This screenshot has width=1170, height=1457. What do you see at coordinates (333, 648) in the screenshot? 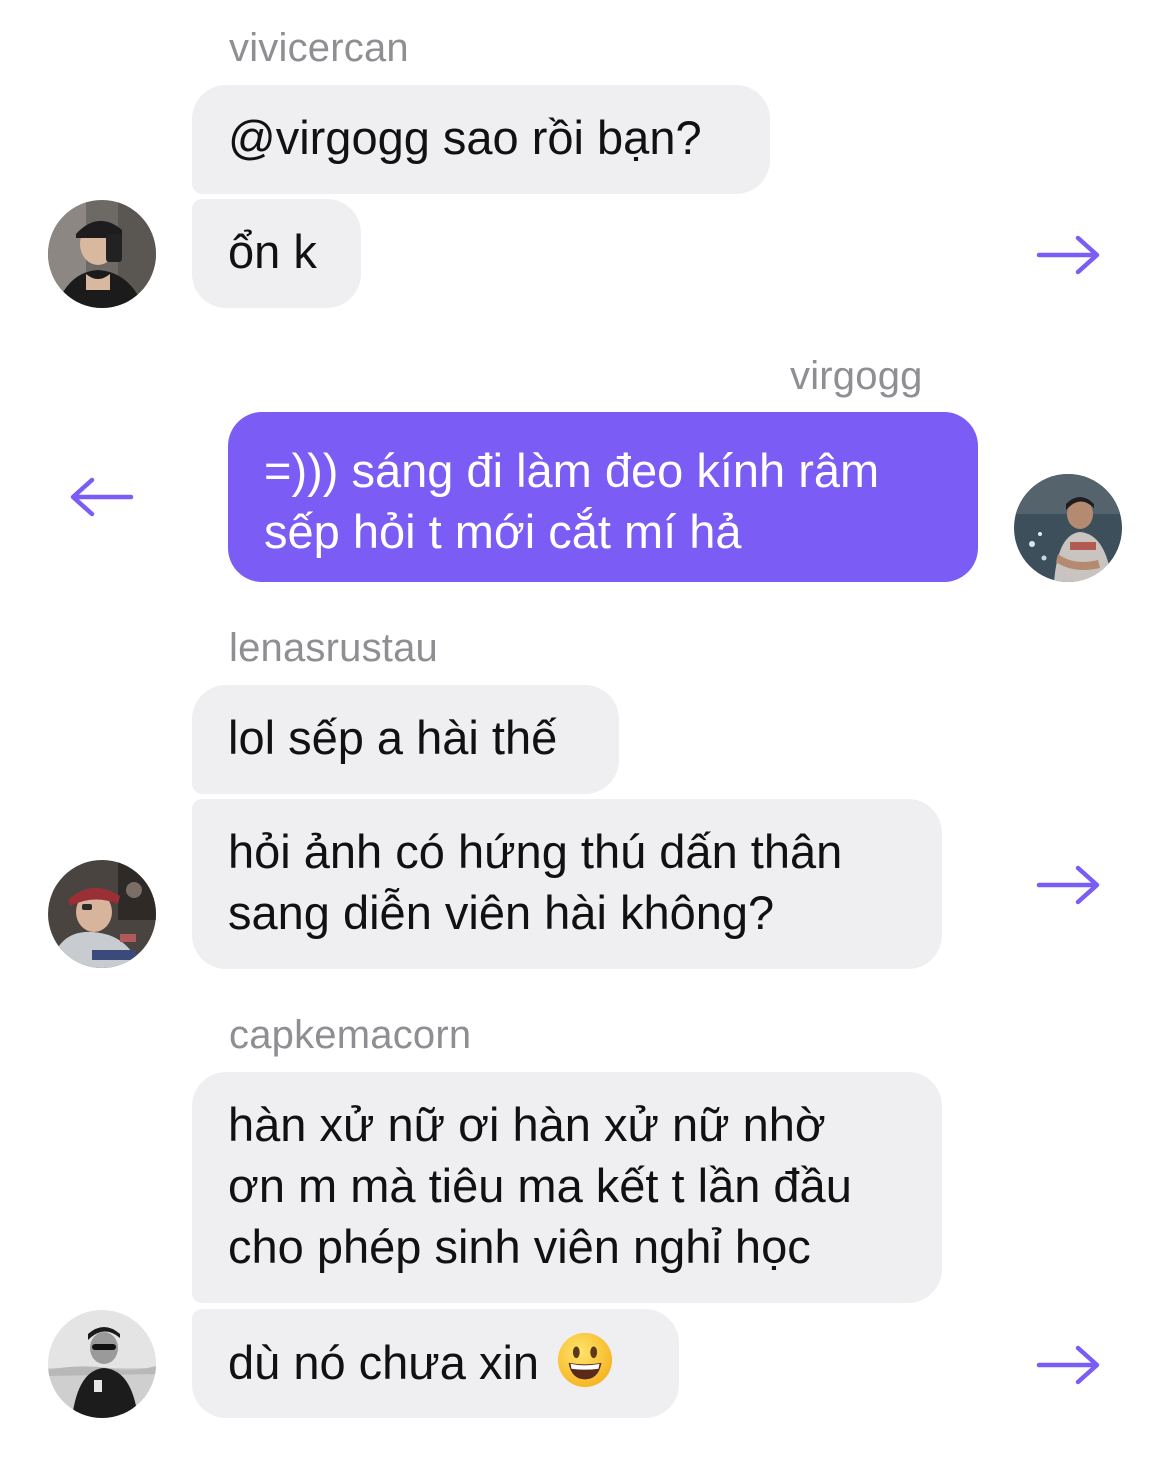
I see `sender-name: lenasrustau` at bounding box center [333, 648].